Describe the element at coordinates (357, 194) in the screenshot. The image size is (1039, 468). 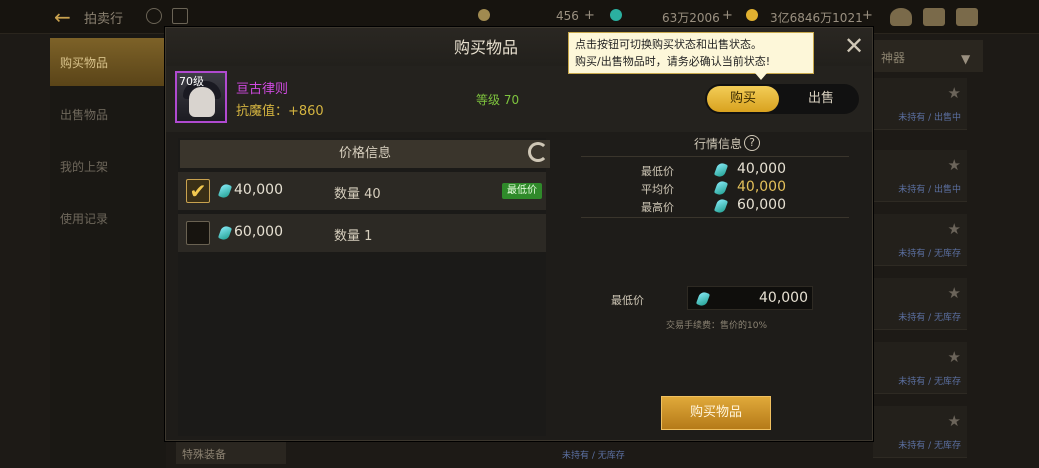
I see `offer-quantity: 数量 40` at that location.